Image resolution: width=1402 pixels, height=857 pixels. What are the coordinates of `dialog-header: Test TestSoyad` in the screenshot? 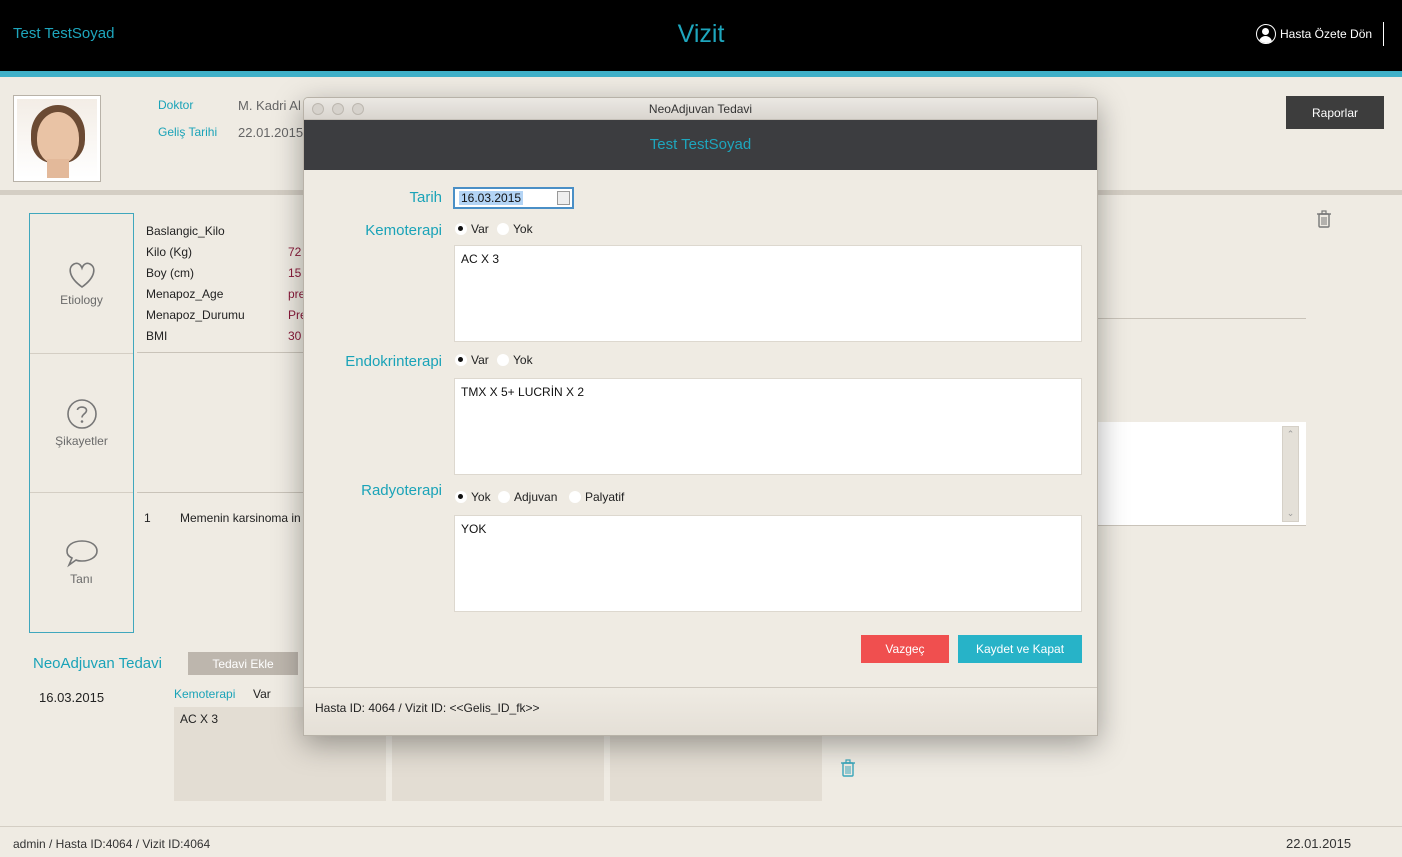 It's located at (700, 145).